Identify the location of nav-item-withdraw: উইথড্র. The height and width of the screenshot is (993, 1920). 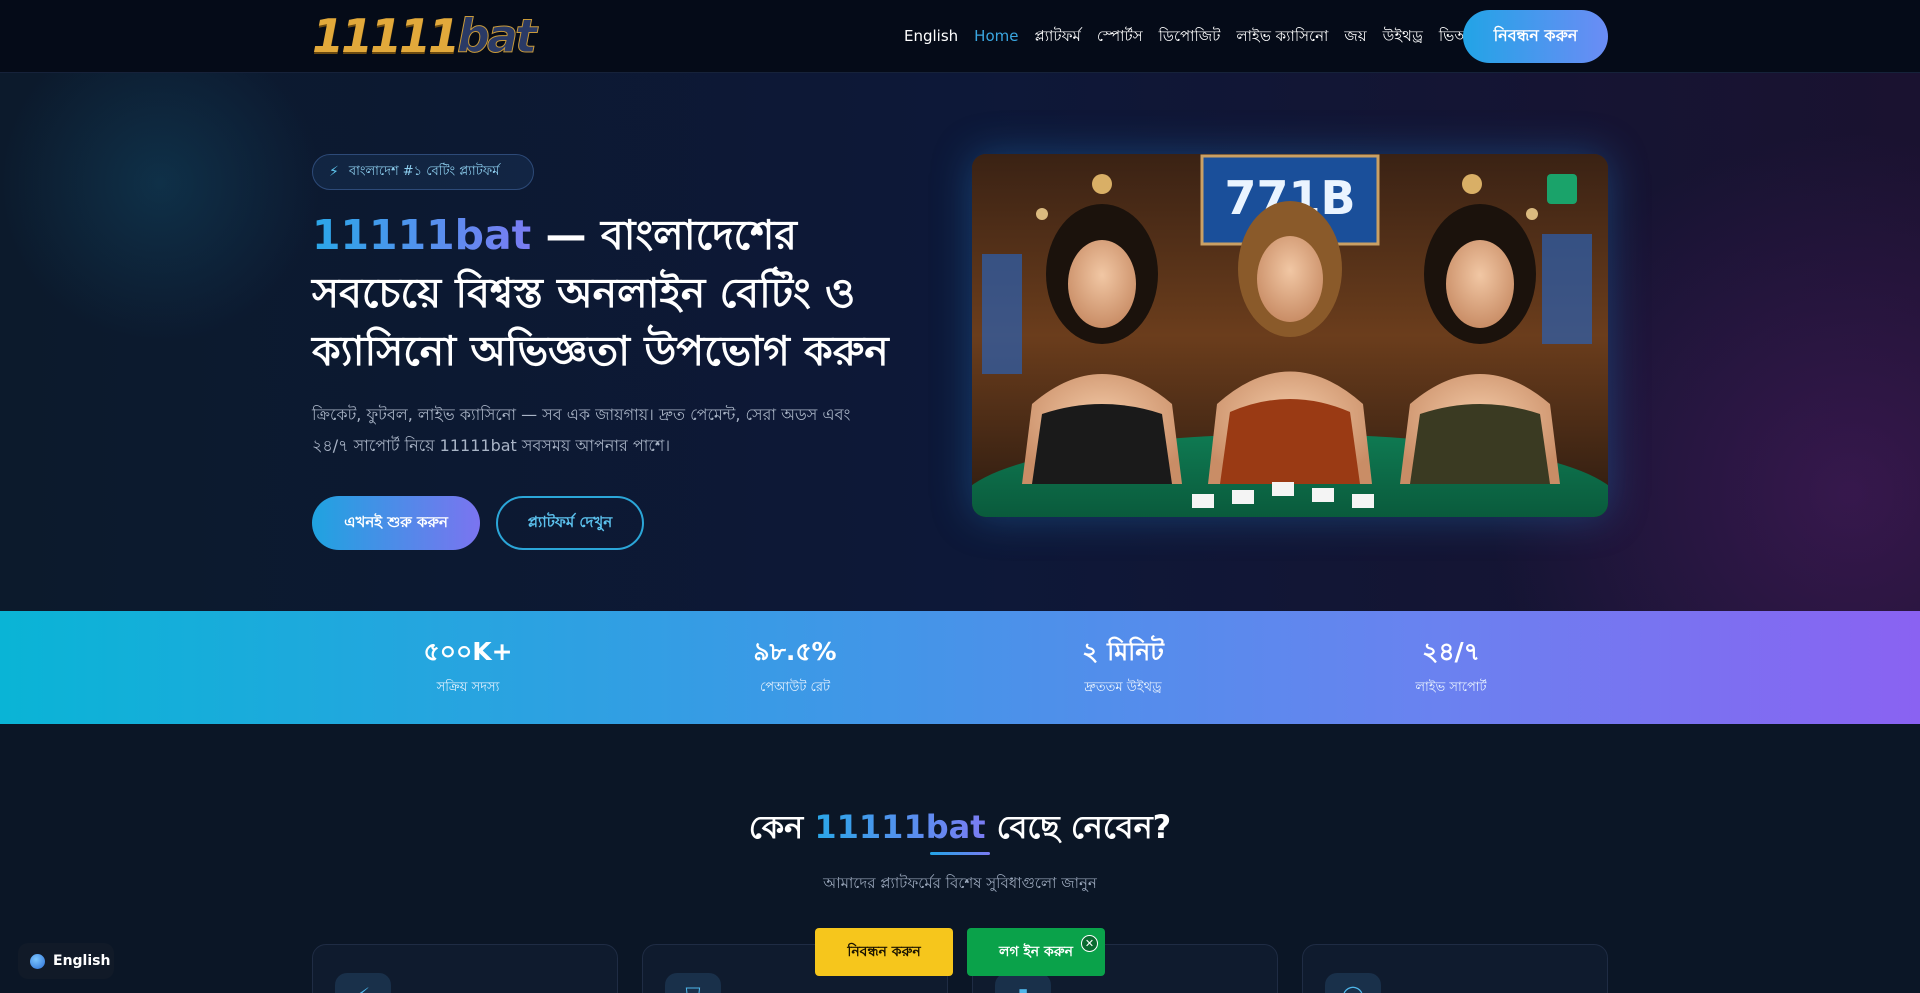
(1403, 36).